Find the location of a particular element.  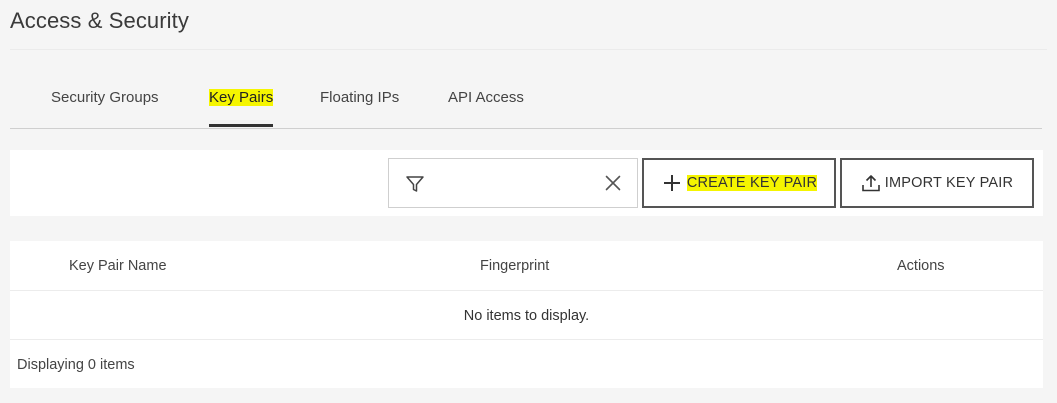

tab-label: Key Pairs is located at coordinates (241, 97).